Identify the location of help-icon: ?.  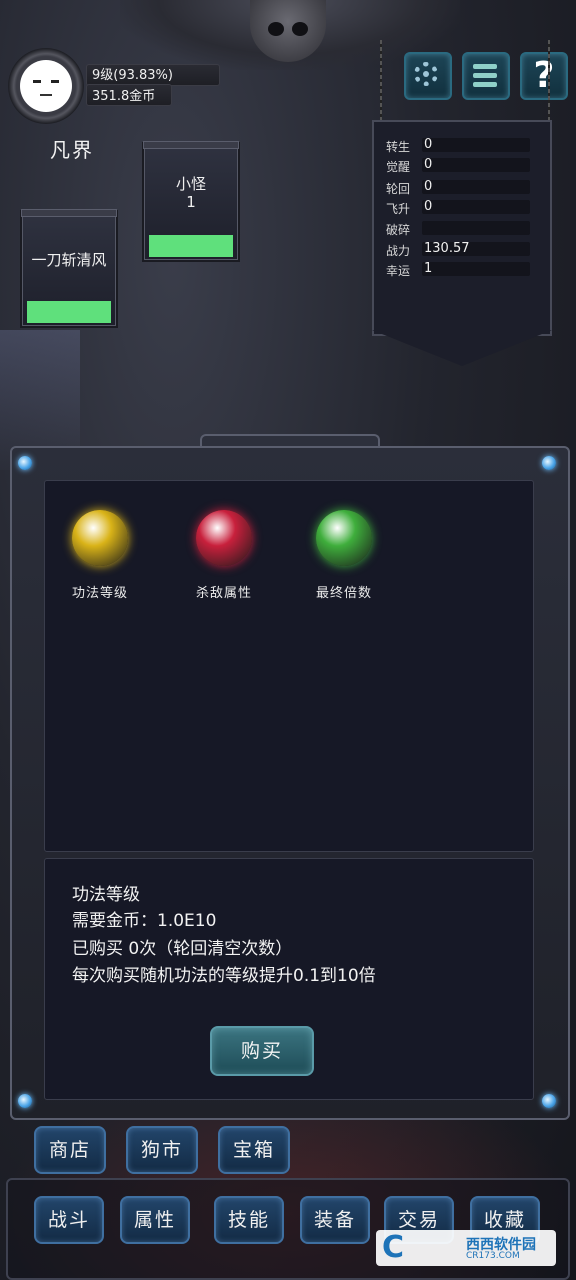
(544, 75).